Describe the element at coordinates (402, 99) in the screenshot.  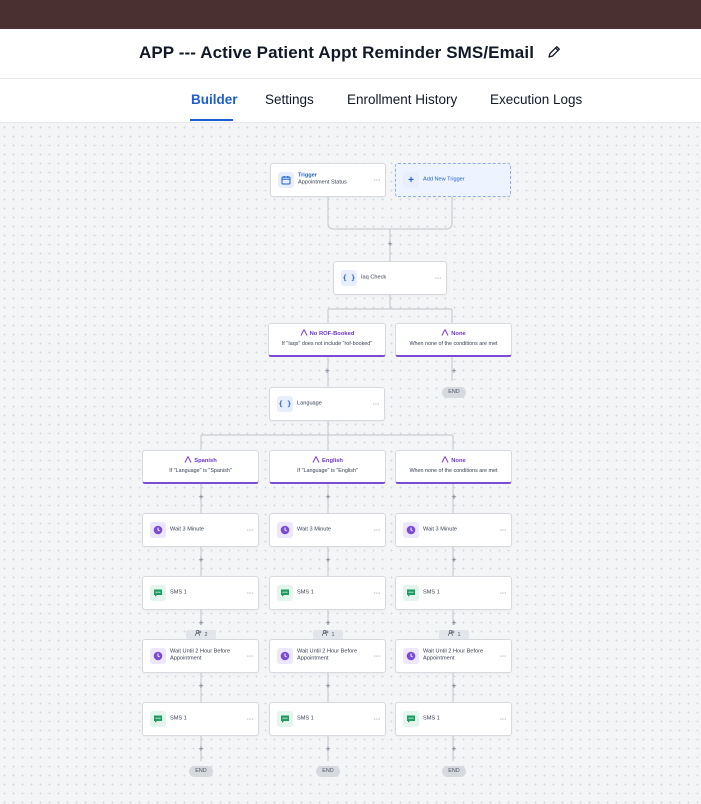
I see `tab-enrollment-history: Enrollment History` at that location.